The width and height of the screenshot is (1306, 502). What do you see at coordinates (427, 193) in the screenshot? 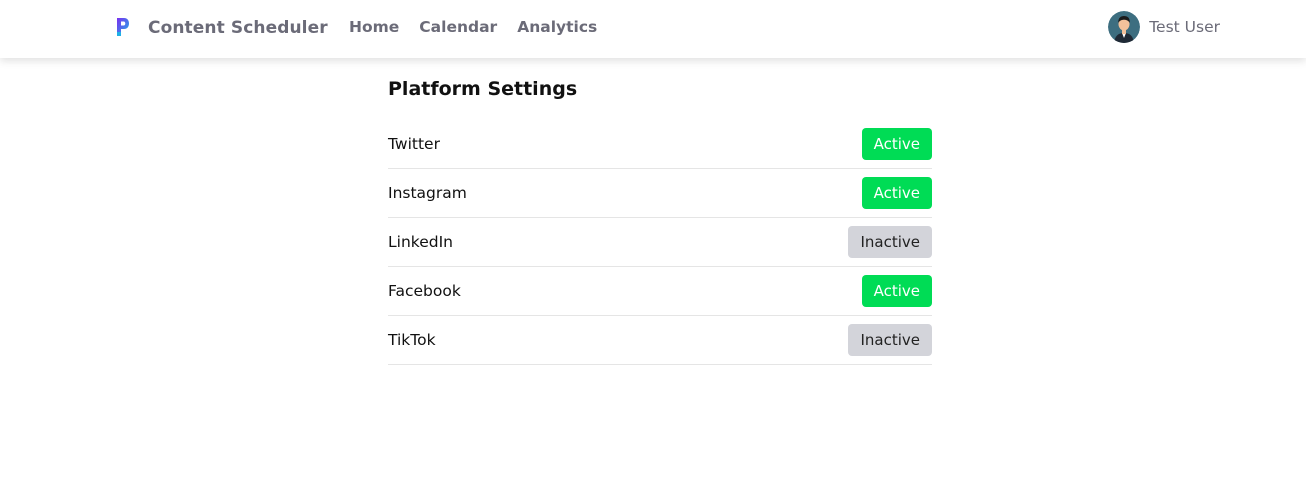
I see `platform-name: Instagram` at bounding box center [427, 193].